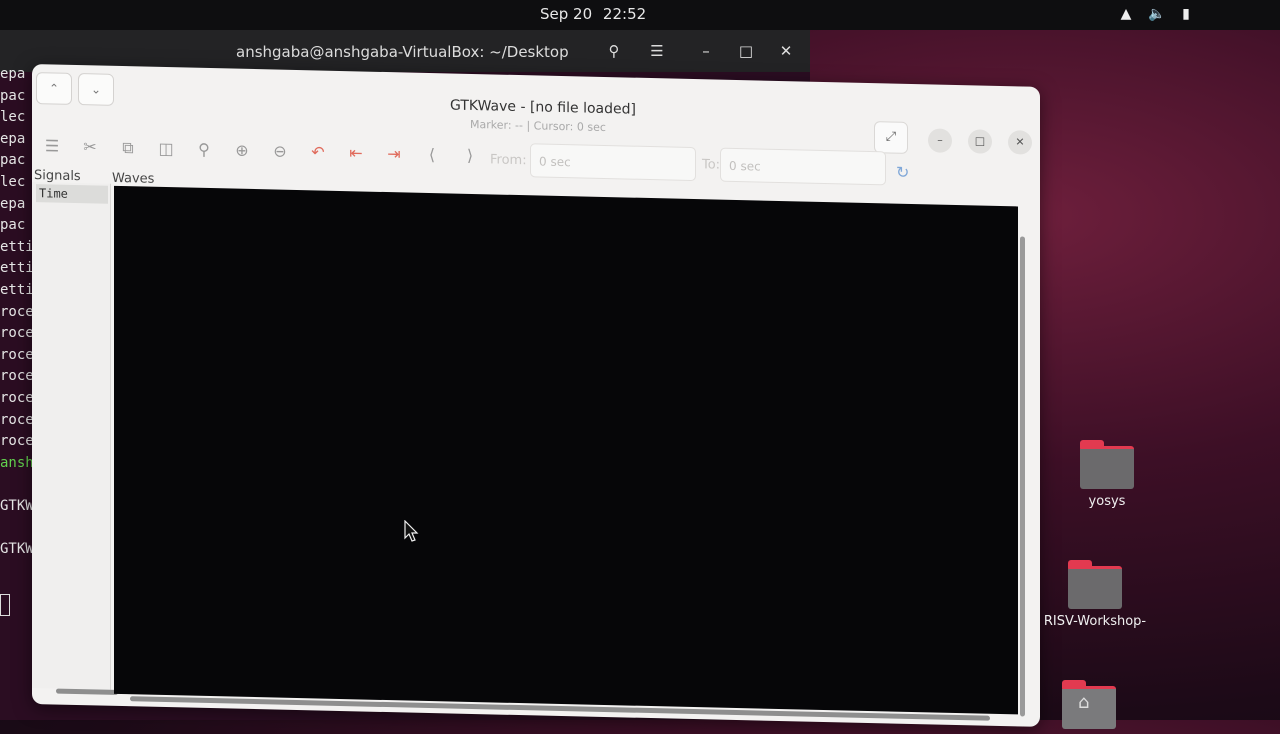 The width and height of the screenshot is (1280, 734). I want to click on menu-icon: ☰, so click(52, 146).